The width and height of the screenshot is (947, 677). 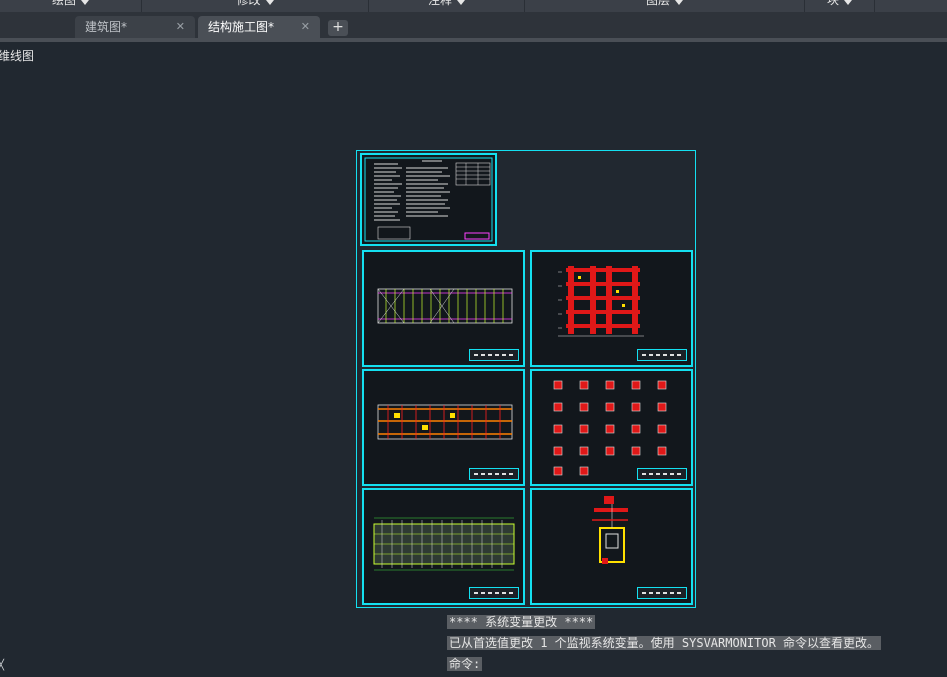 What do you see at coordinates (135, 27) in the screenshot?
I see `file-tab-architecture: 建筑图* ✕` at bounding box center [135, 27].